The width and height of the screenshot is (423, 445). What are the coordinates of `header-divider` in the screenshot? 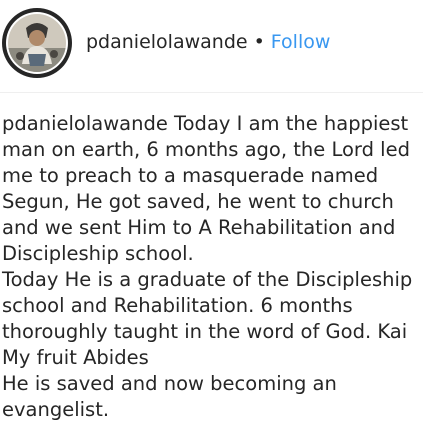 It's located at (211, 92).